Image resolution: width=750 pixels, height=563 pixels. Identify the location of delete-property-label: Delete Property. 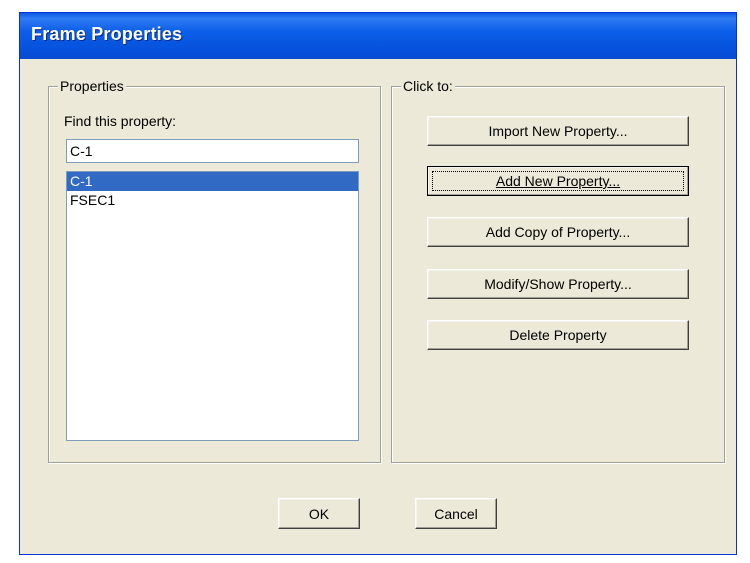
(558, 335).